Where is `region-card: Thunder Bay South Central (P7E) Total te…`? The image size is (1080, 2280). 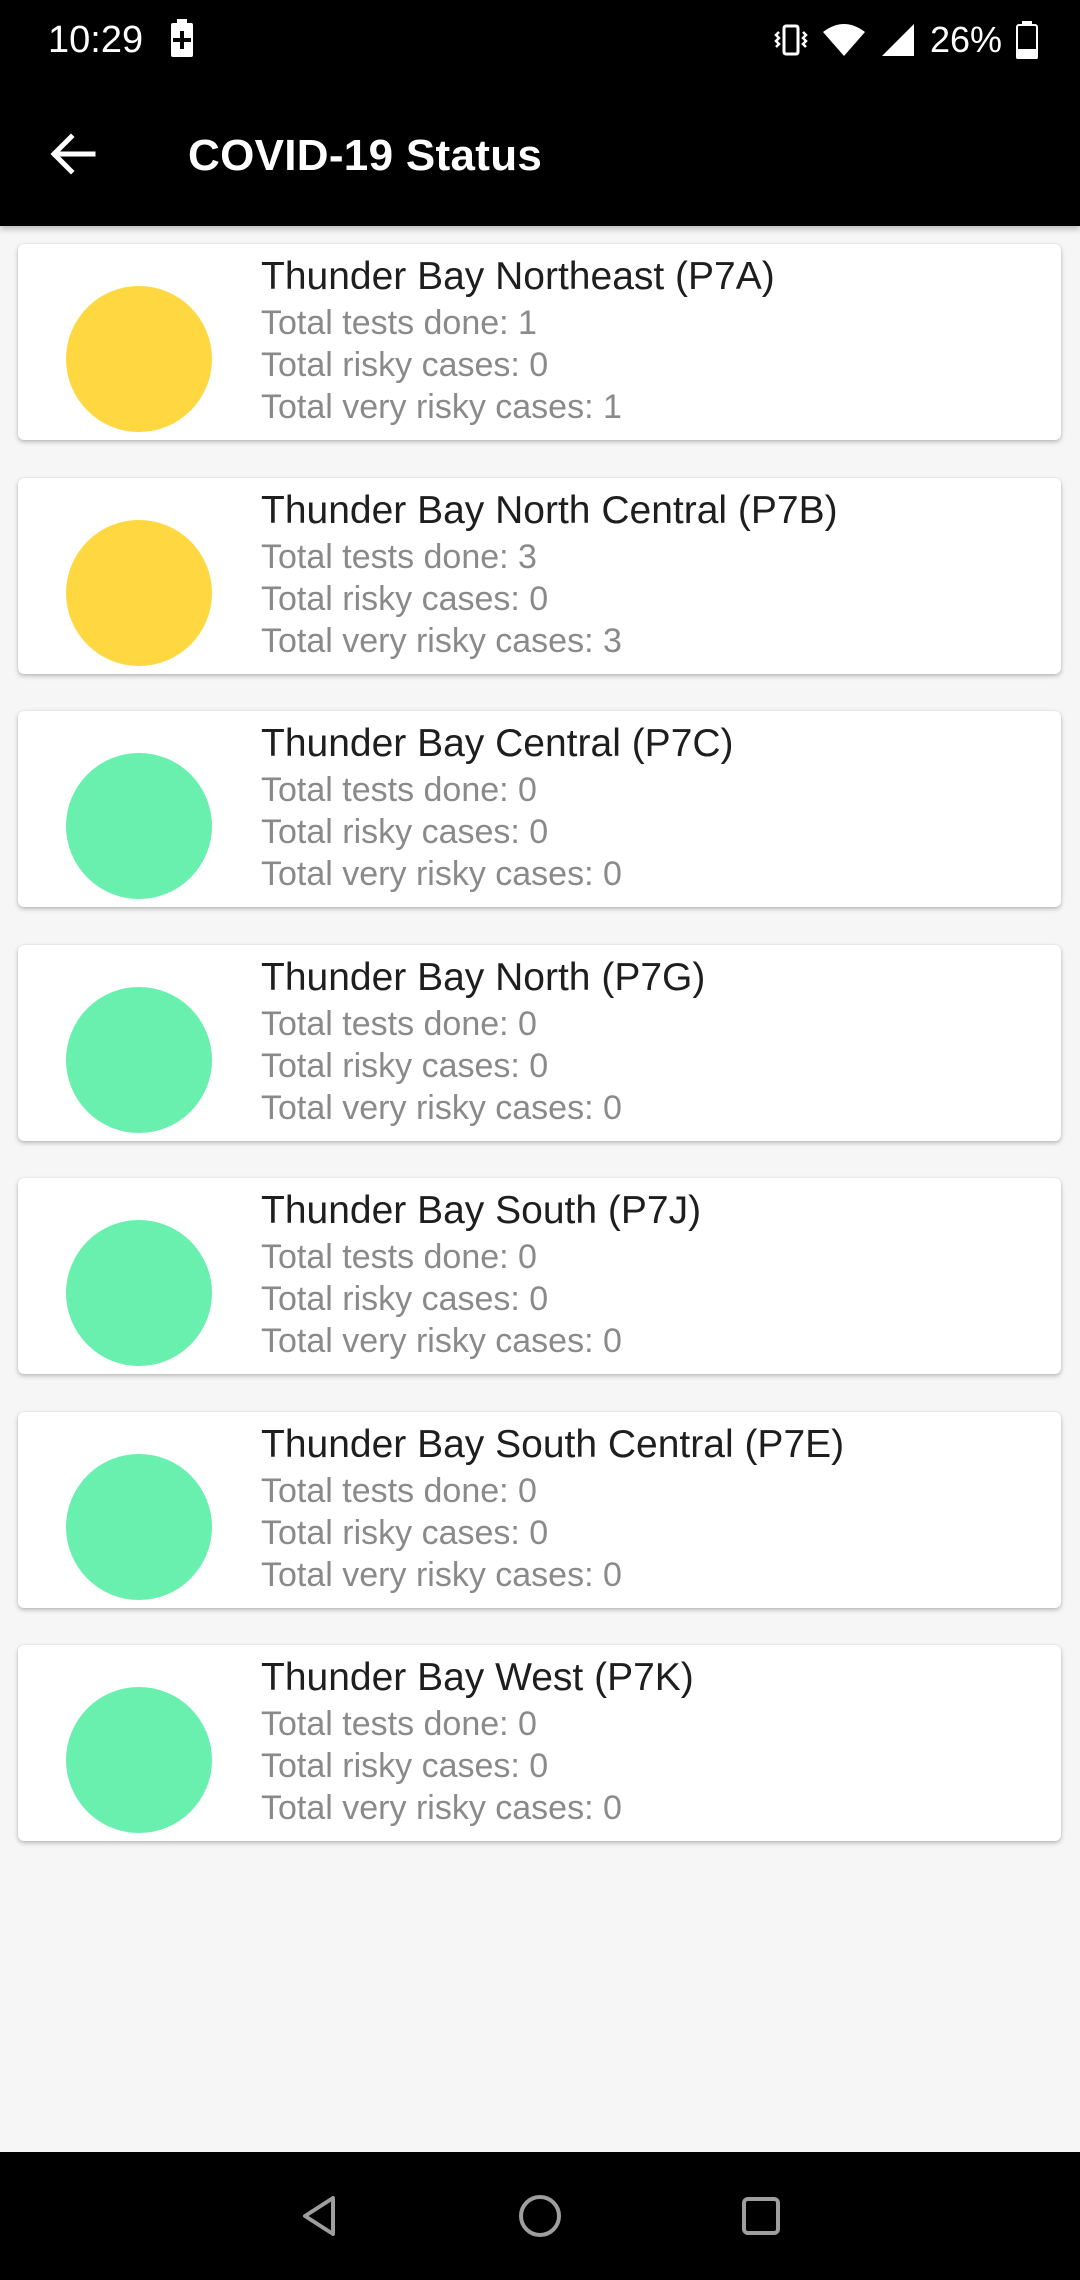 region-card: Thunder Bay South Central (P7E) Total te… is located at coordinates (539, 1510).